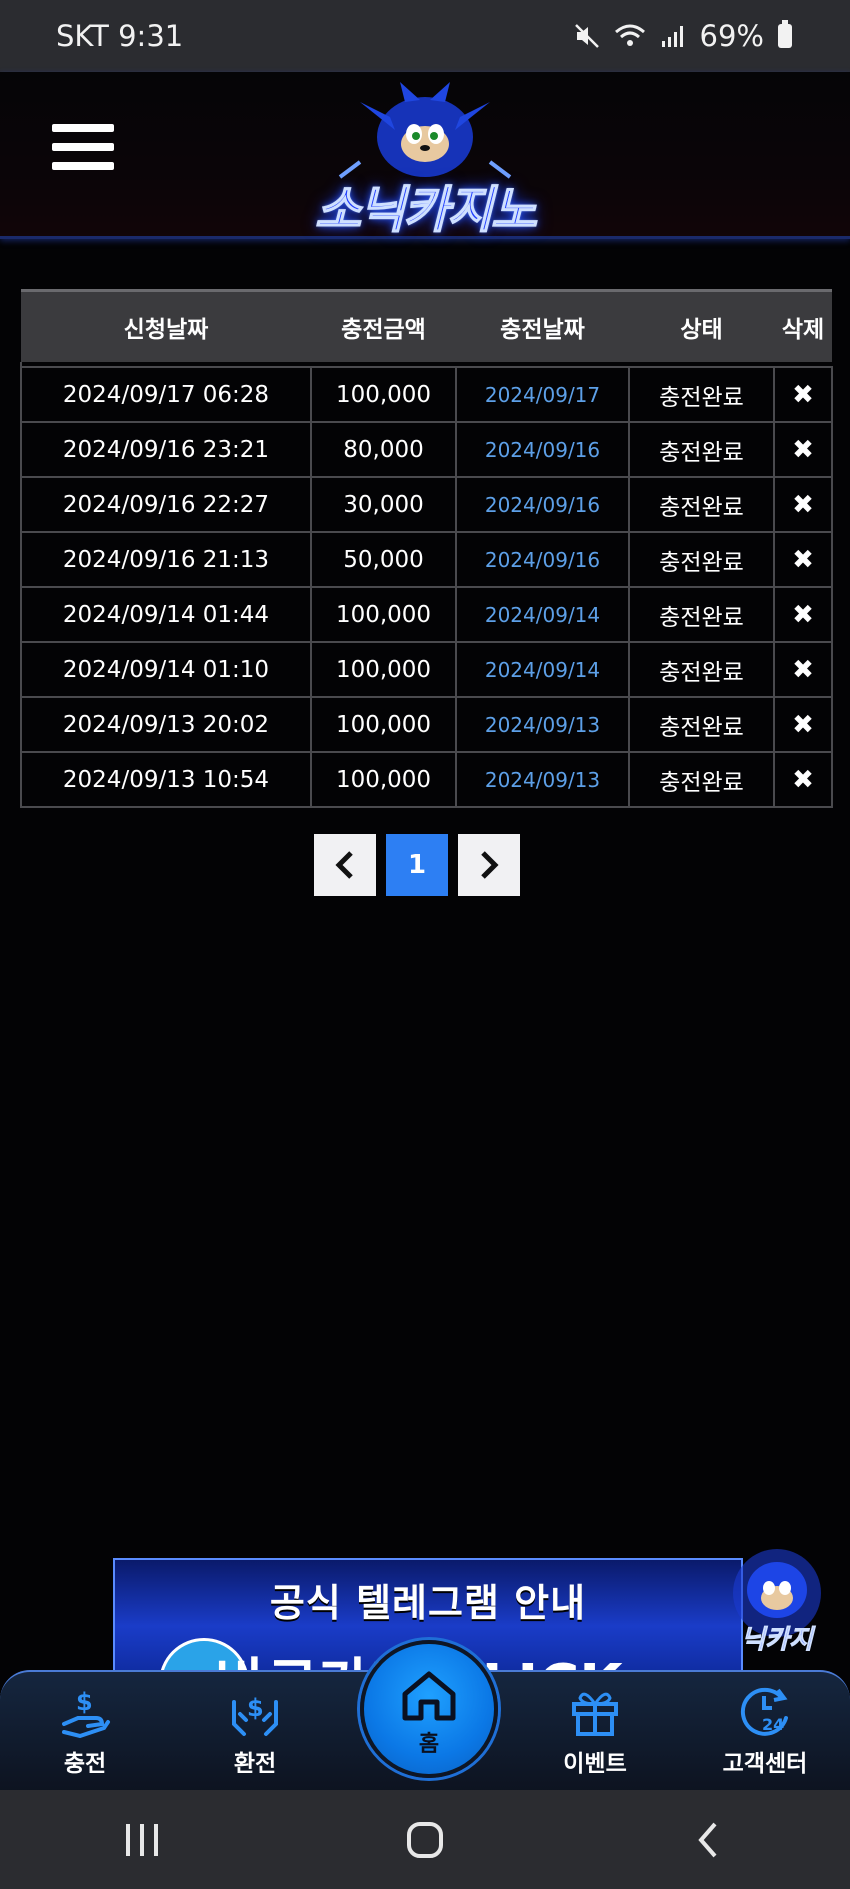 The width and height of the screenshot is (850, 1889). I want to click on header-request-date: 신청날짜, so click(166, 325).